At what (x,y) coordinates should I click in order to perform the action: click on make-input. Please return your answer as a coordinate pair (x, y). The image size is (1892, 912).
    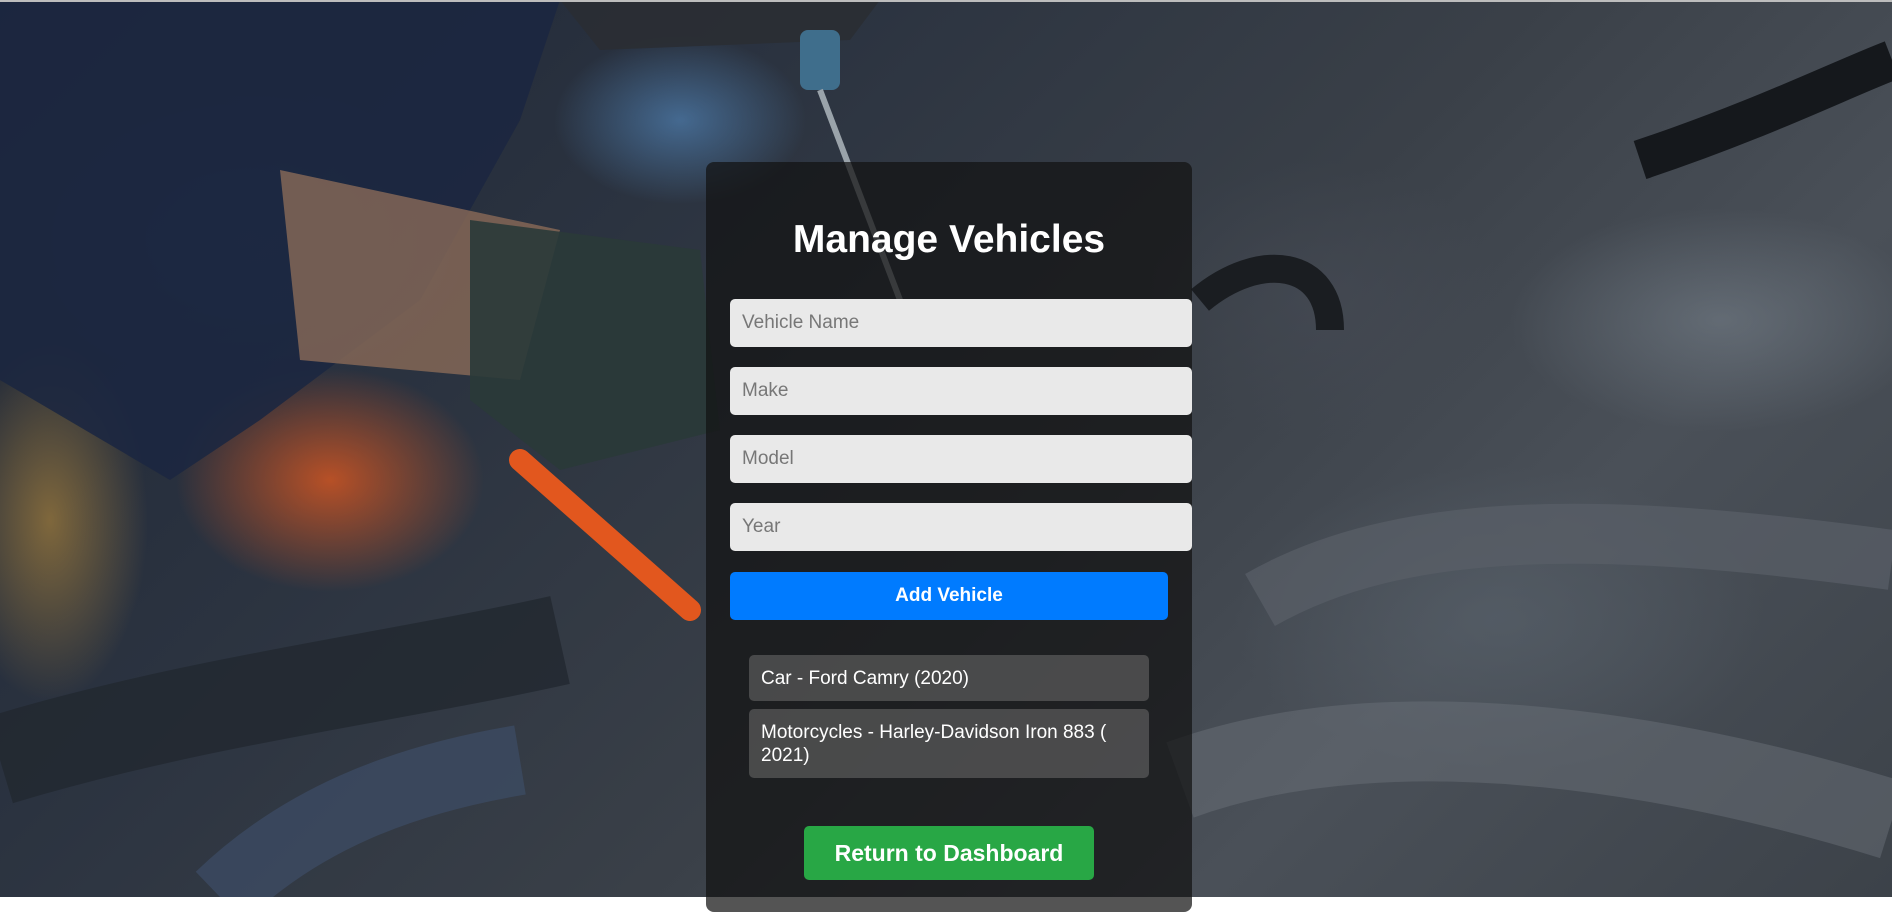
    Looking at the image, I should click on (961, 391).